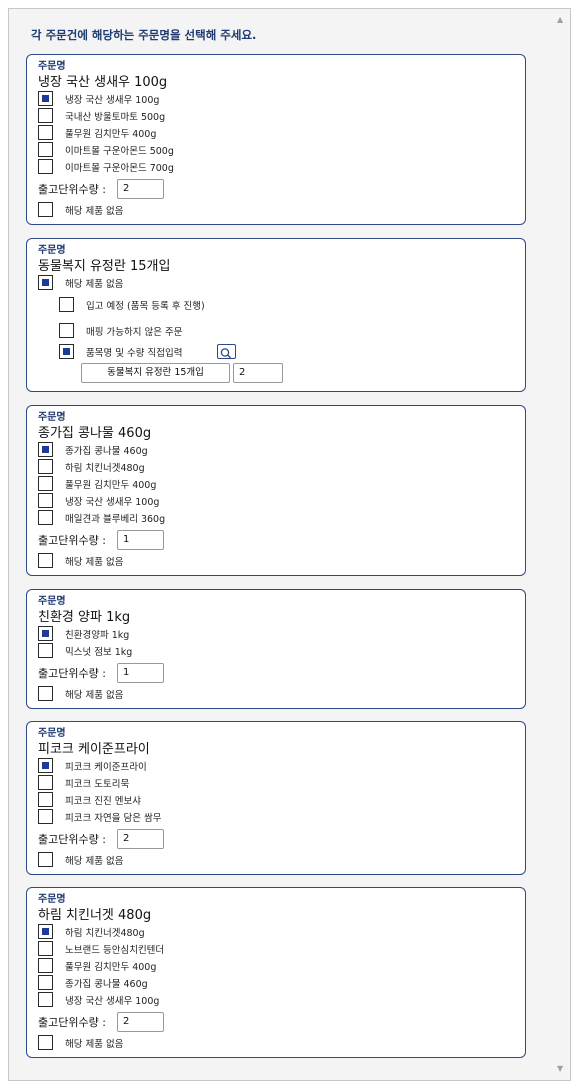 This screenshot has width=581, height=1091. I want to click on unmatched-reason-option: 품목명 및 수량 직접입력, so click(189, 352).